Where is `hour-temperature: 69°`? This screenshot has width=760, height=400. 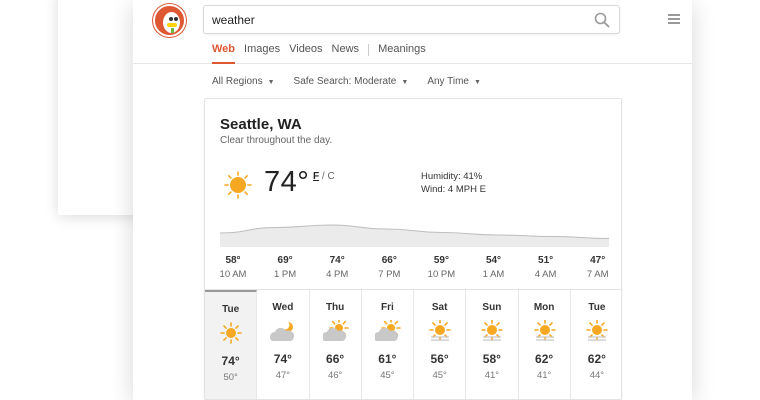 hour-temperature: 69° is located at coordinates (285, 260).